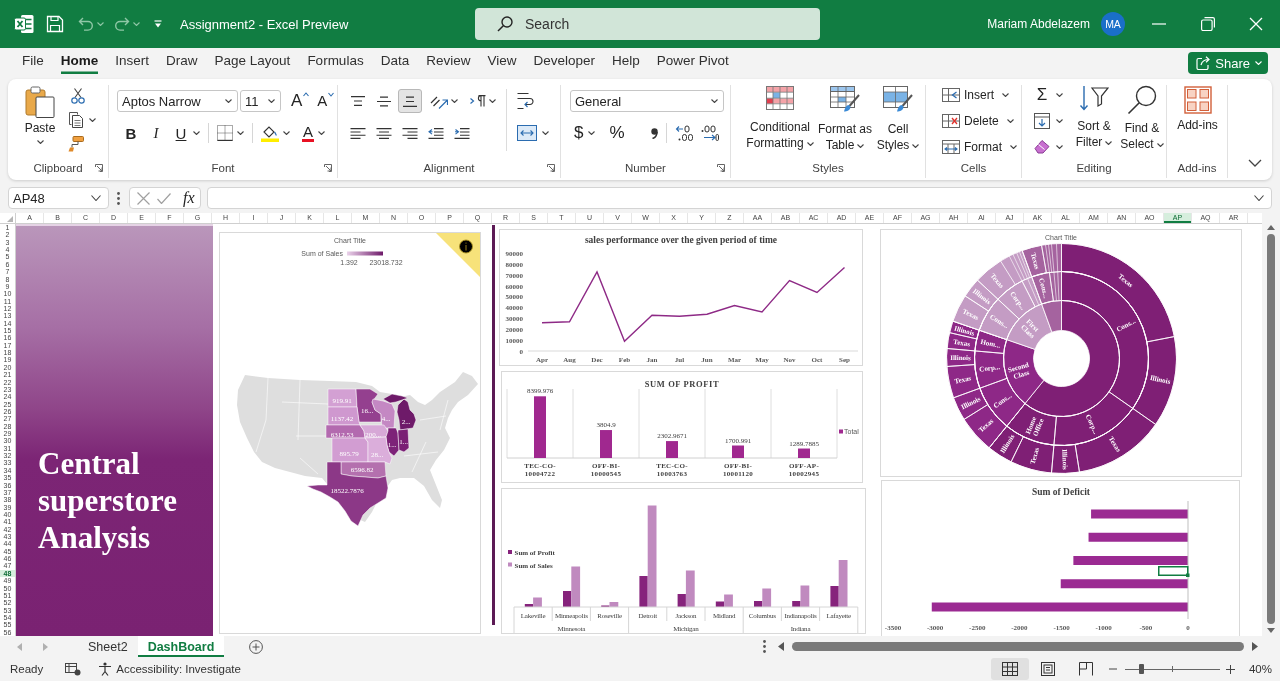 This screenshot has height=681, width=1280. What do you see at coordinates (845, 119) in the screenshot?
I see `format-as-table-button: Format as Table` at bounding box center [845, 119].